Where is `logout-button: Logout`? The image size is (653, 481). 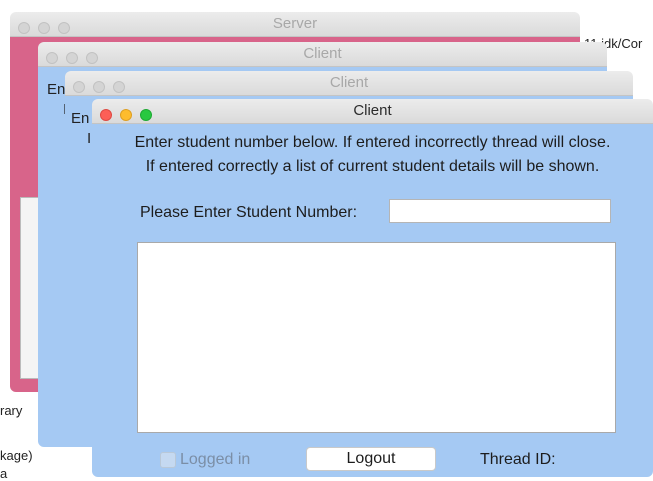
logout-button: Logout is located at coordinates (371, 459).